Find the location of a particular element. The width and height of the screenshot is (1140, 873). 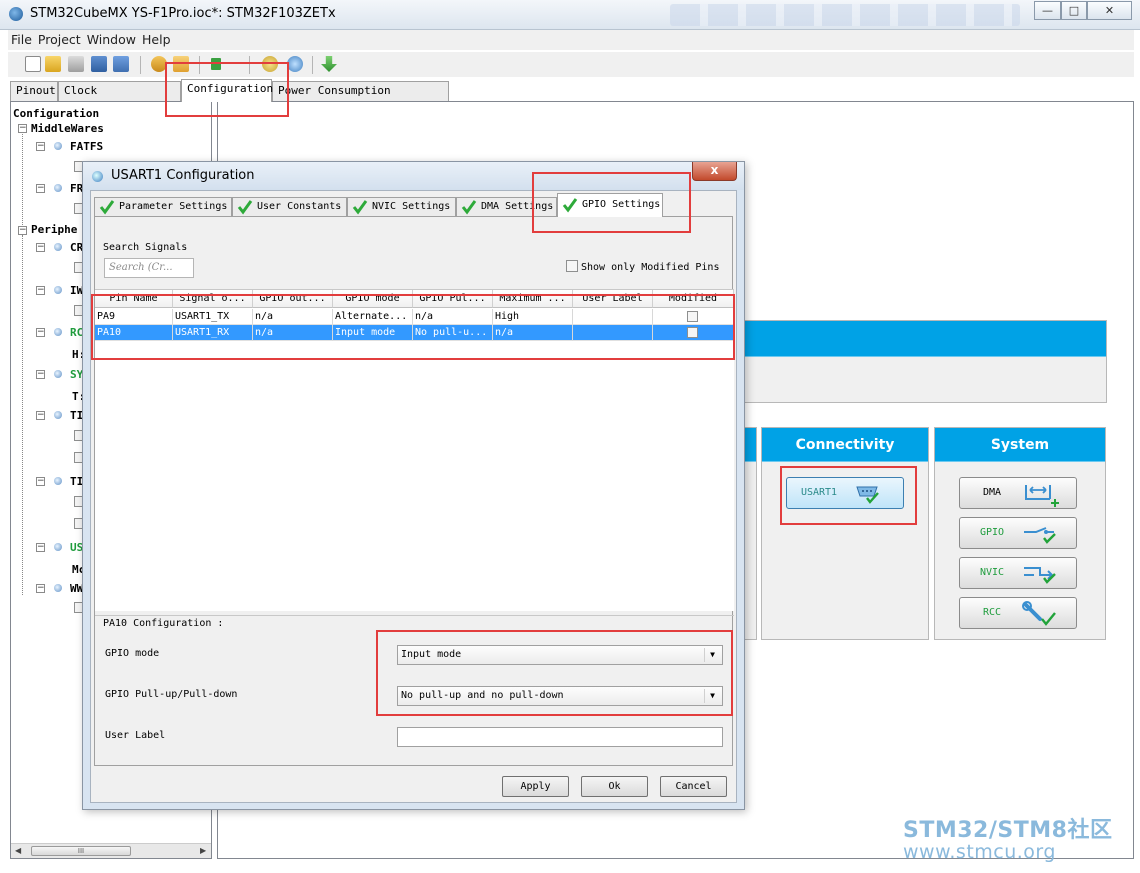

tree-peripherals: Periphe is located at coordinates (54, 229).